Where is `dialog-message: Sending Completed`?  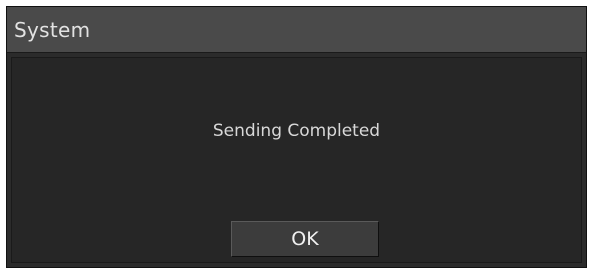 dialog-message: Sending Completed is located at coordinates (296, 131).